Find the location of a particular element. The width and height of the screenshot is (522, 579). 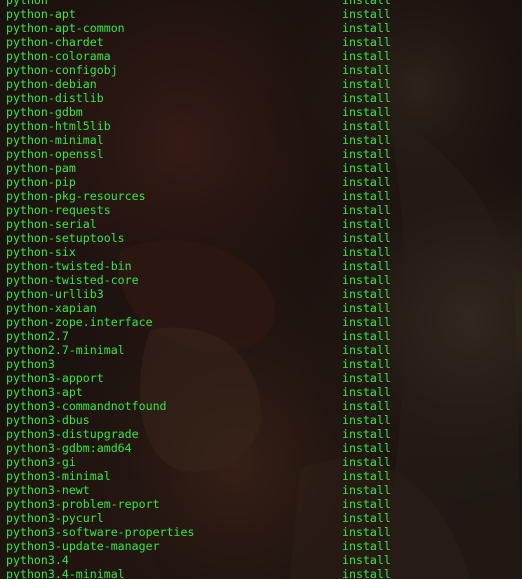

package-row: python-colorama install is located at coordinates (261, 56).